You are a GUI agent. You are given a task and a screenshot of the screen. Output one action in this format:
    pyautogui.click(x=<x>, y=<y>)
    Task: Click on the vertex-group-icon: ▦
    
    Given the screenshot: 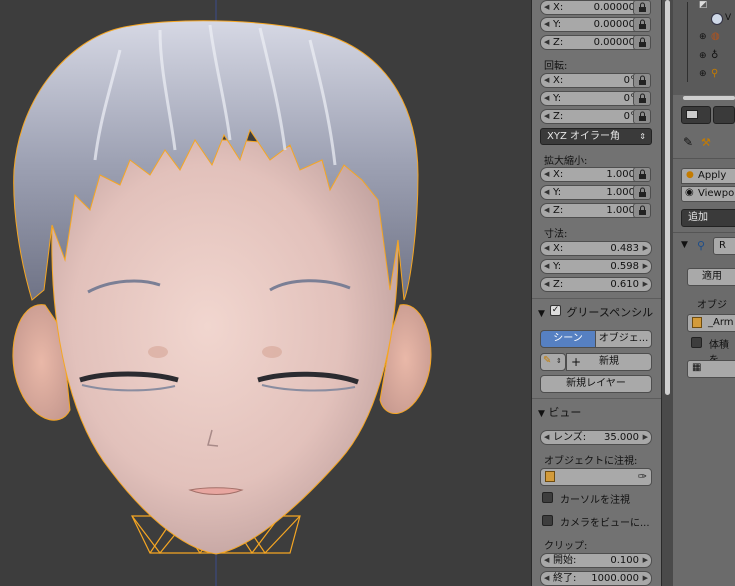 What is the action you would take?
    pyautogui.click(x=697, y=367)
    